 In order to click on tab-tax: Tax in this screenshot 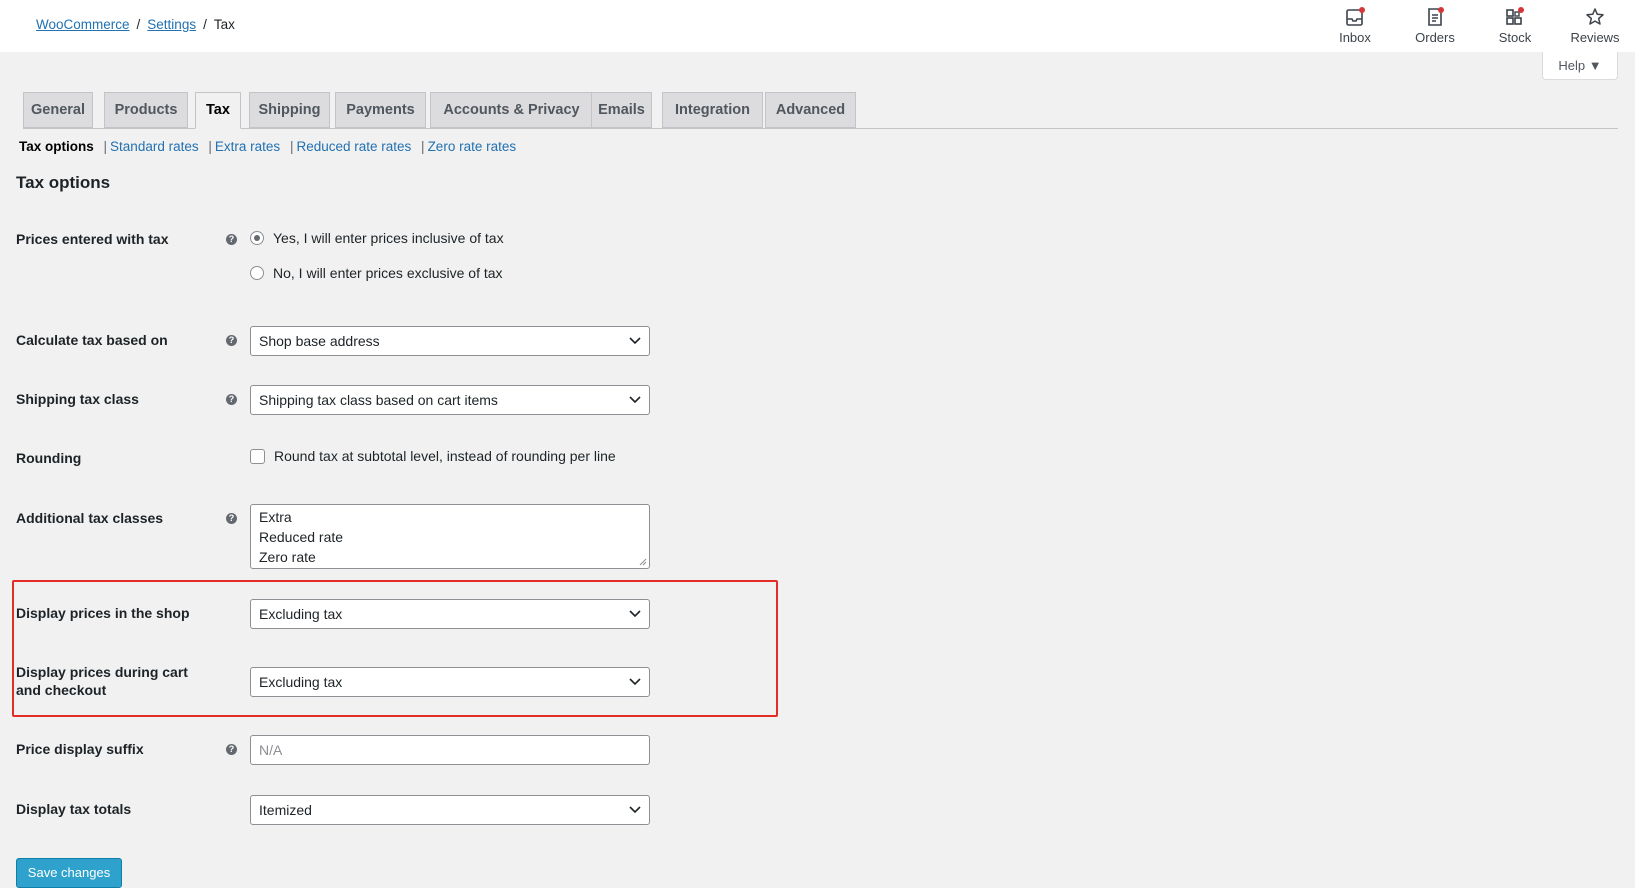, I will do `click(218, 110)`.